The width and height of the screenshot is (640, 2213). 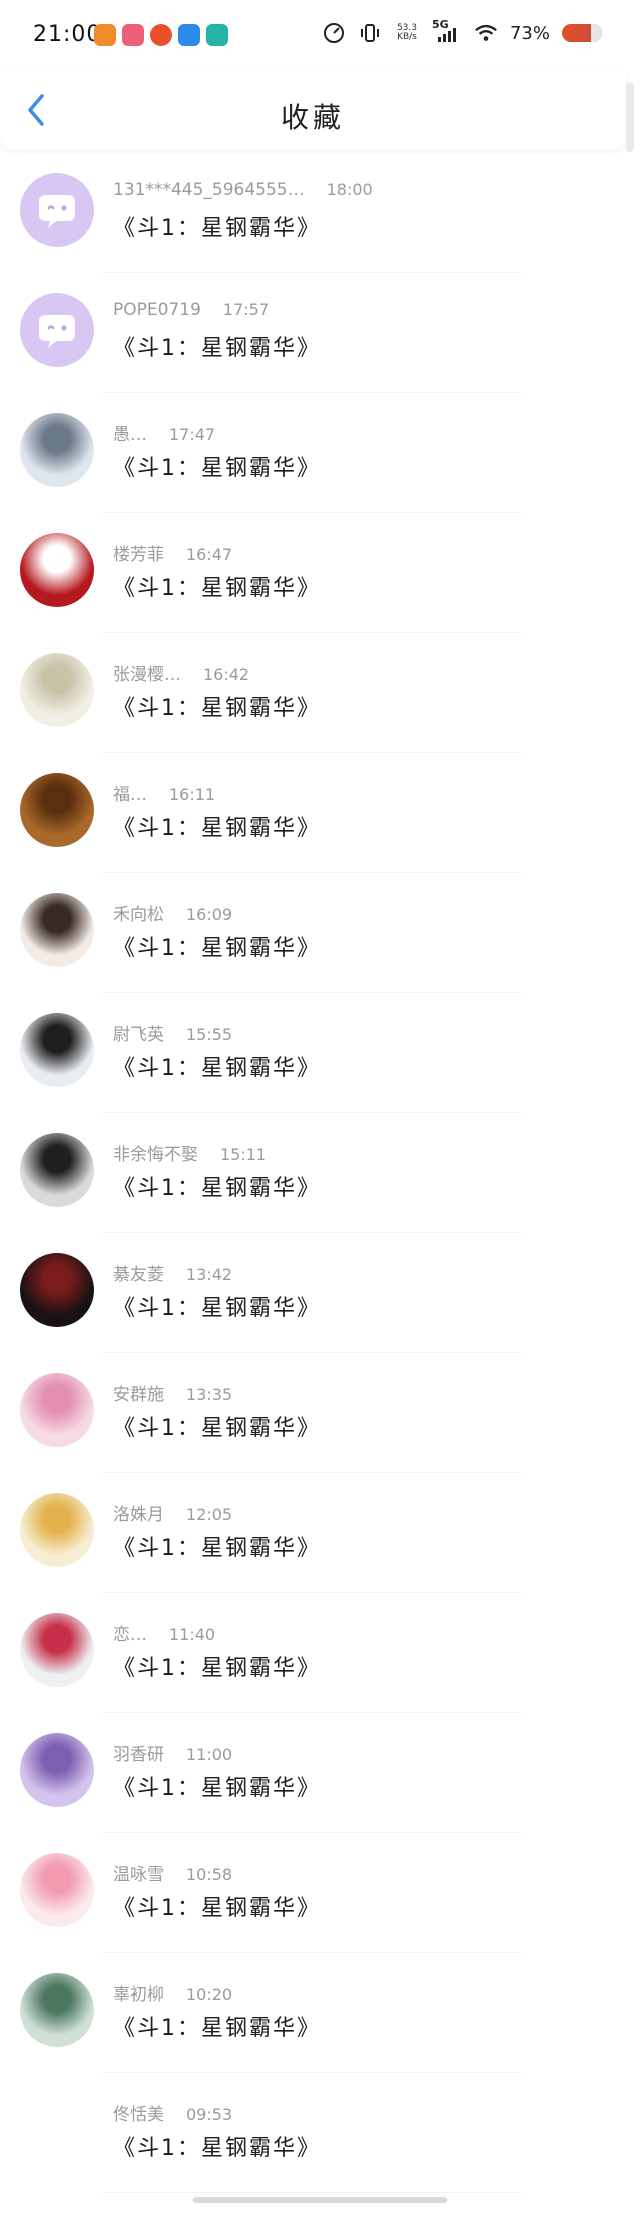 I want to click on list-item: 愚… 17:47 《斗1：星钢霸华》, so click(x=320, y=465).